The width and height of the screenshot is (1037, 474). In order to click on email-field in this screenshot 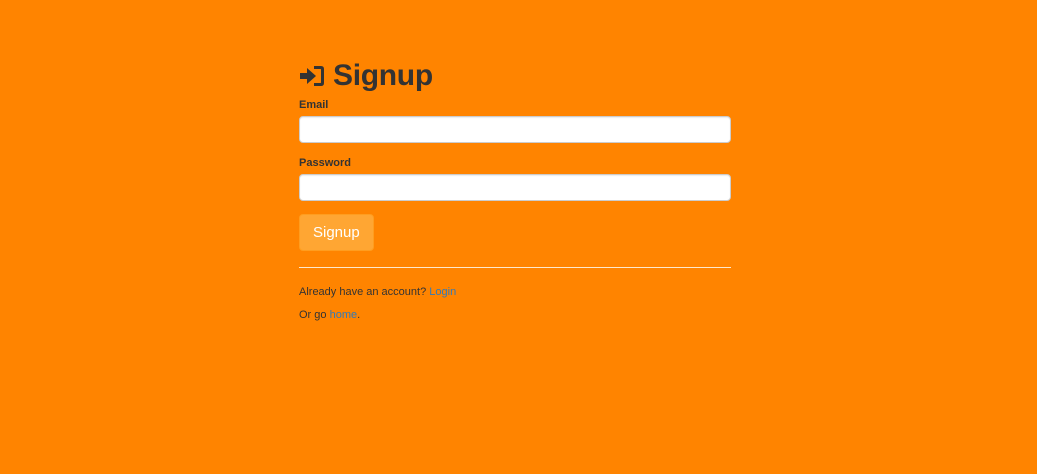, I will do `click(515, 129)`.